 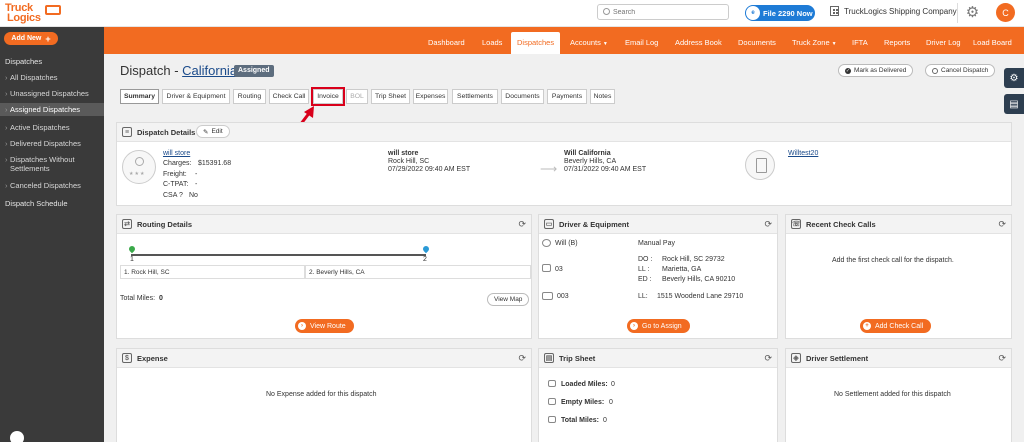 I want to click on mark-as-delivered-button: ✓ Mark as Delivered, so click(x=876, y=70).